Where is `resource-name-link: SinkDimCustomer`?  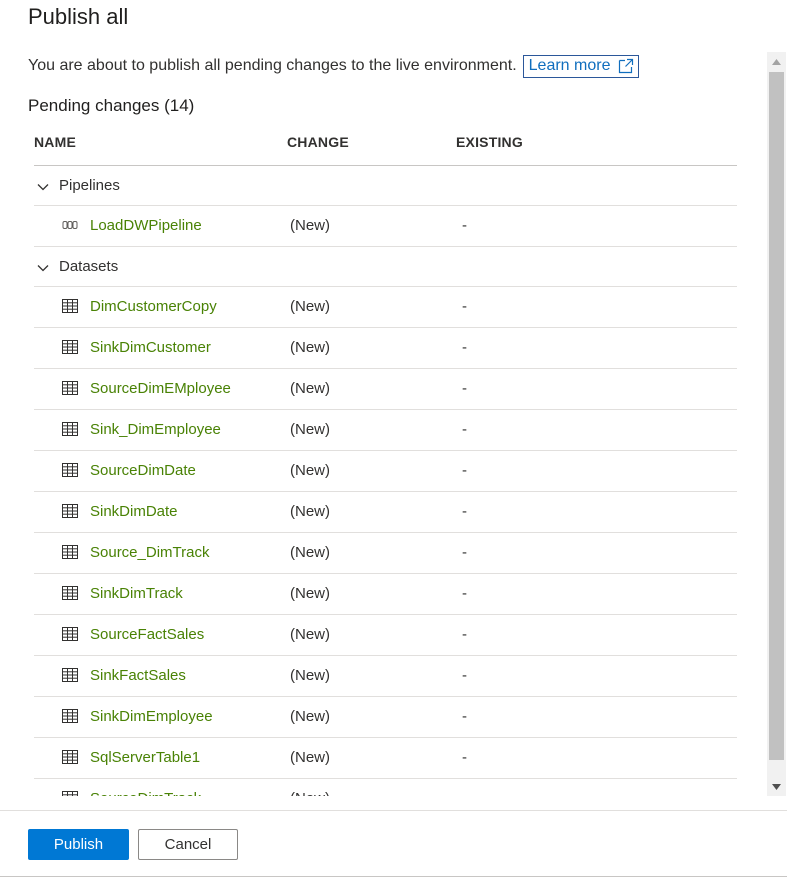
resource-name-link: SinkDimCustomer is located at coordinates (150, 347).